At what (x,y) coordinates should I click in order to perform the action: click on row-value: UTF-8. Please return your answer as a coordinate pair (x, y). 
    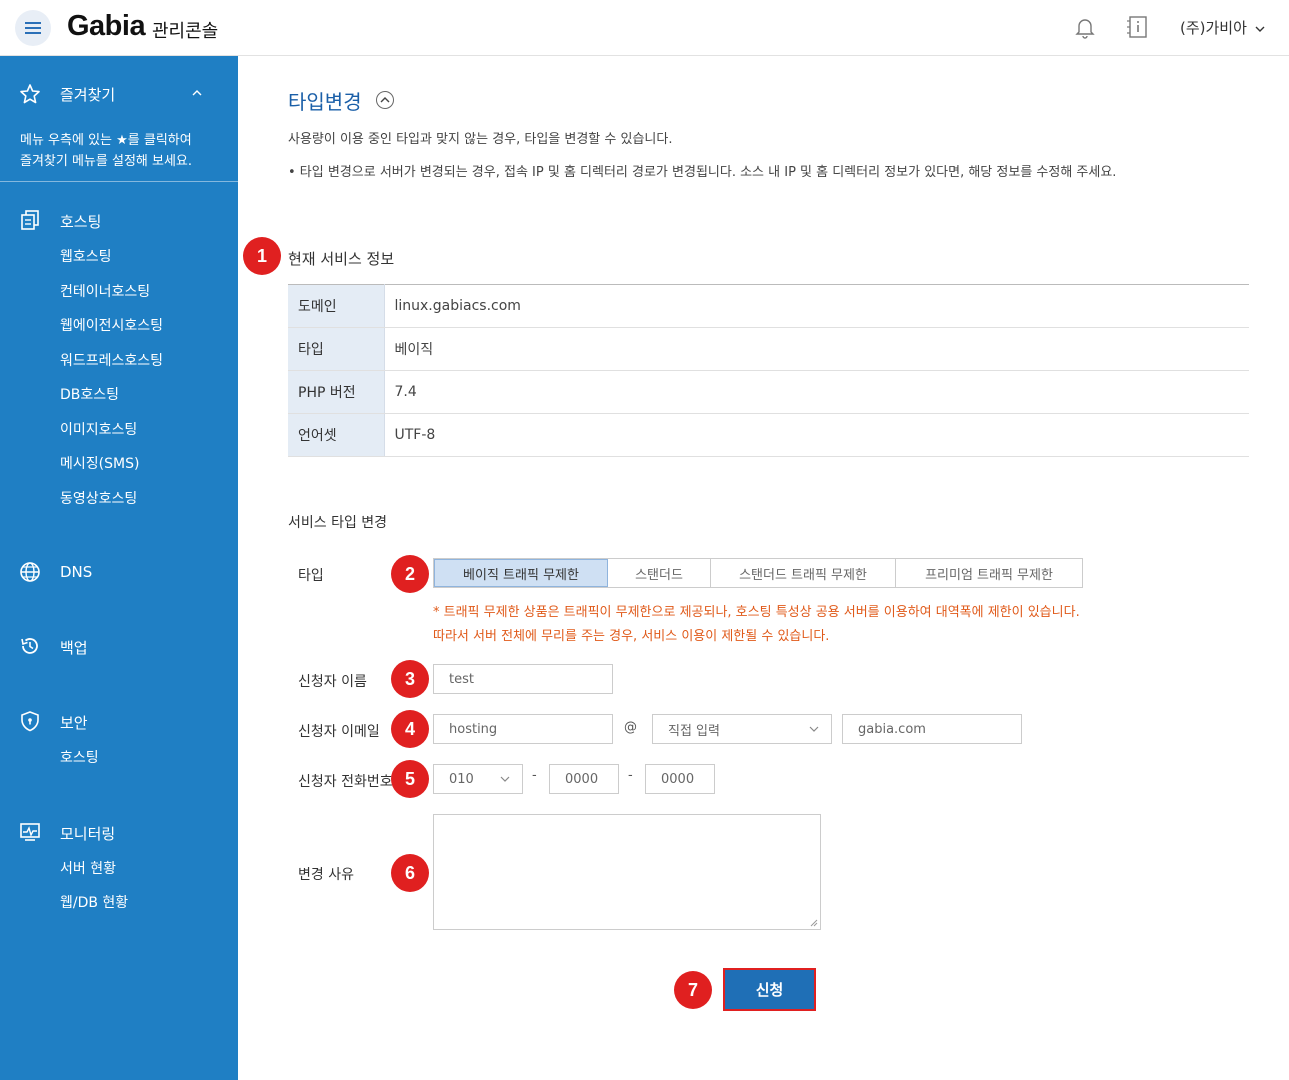
    Looking at the image, I should click on (816, 435).